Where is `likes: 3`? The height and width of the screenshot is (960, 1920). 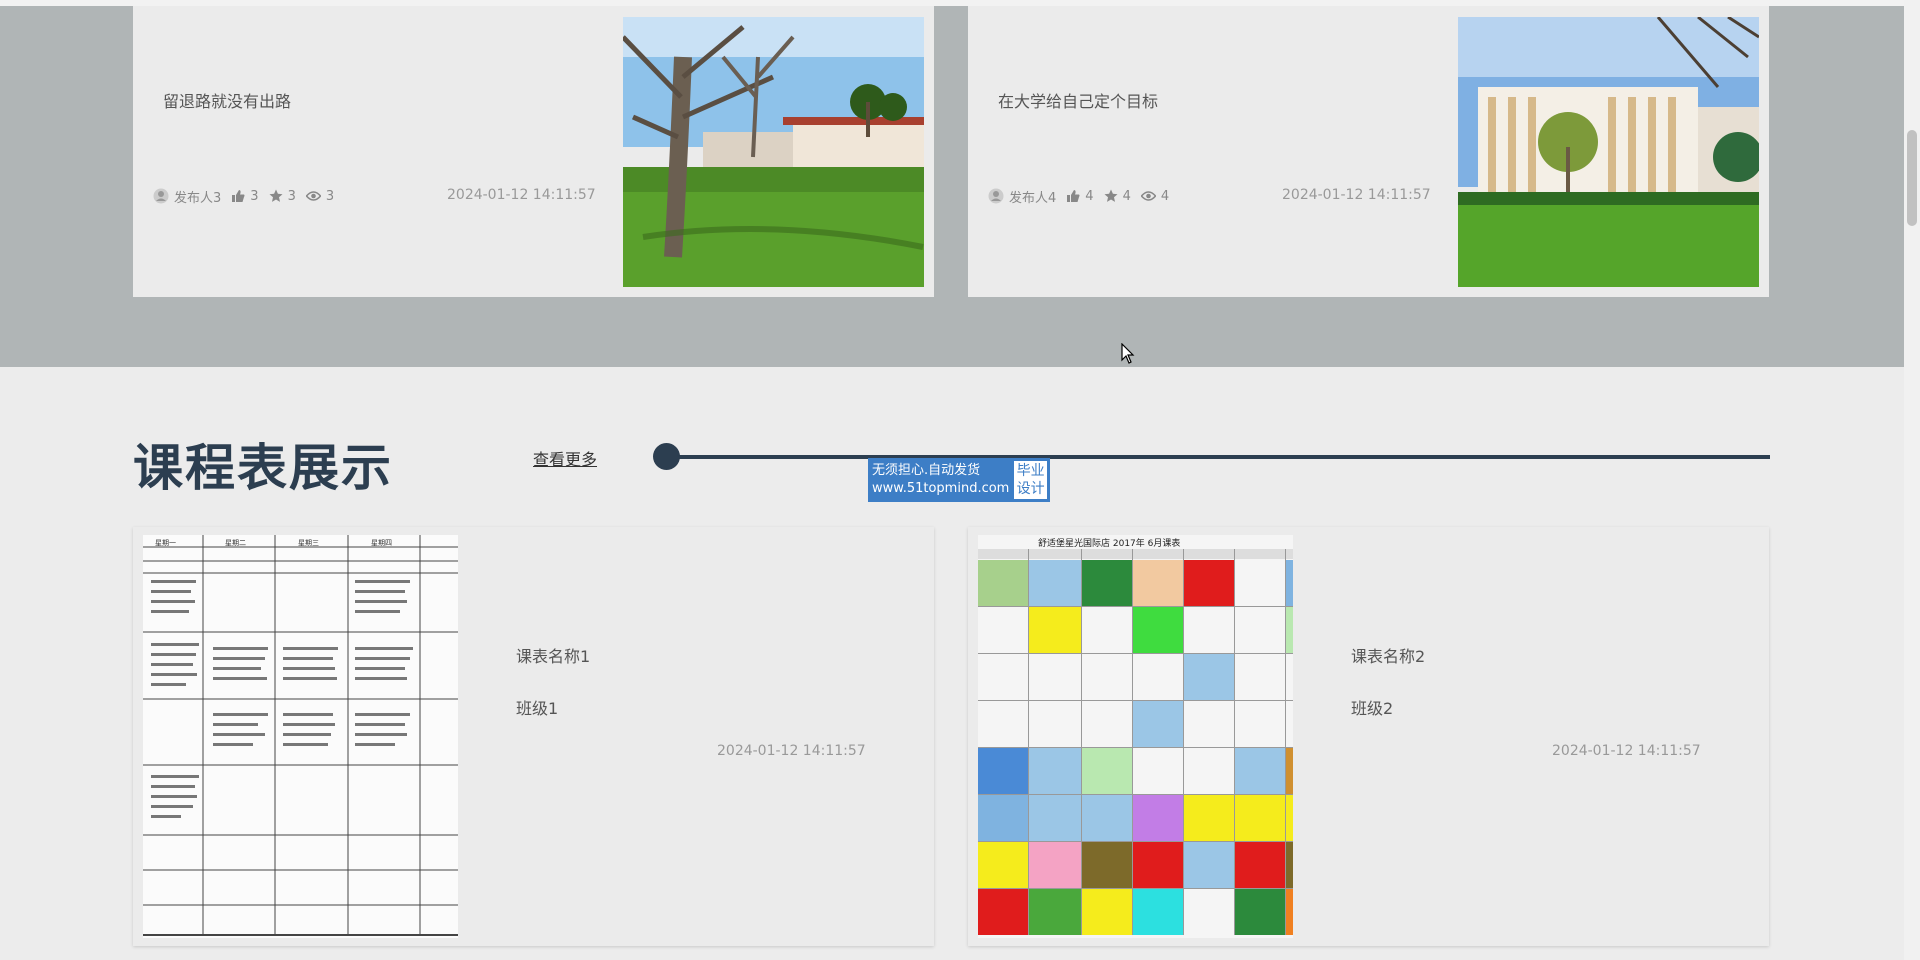
likes: 3 is located at coordinates (245, 196).